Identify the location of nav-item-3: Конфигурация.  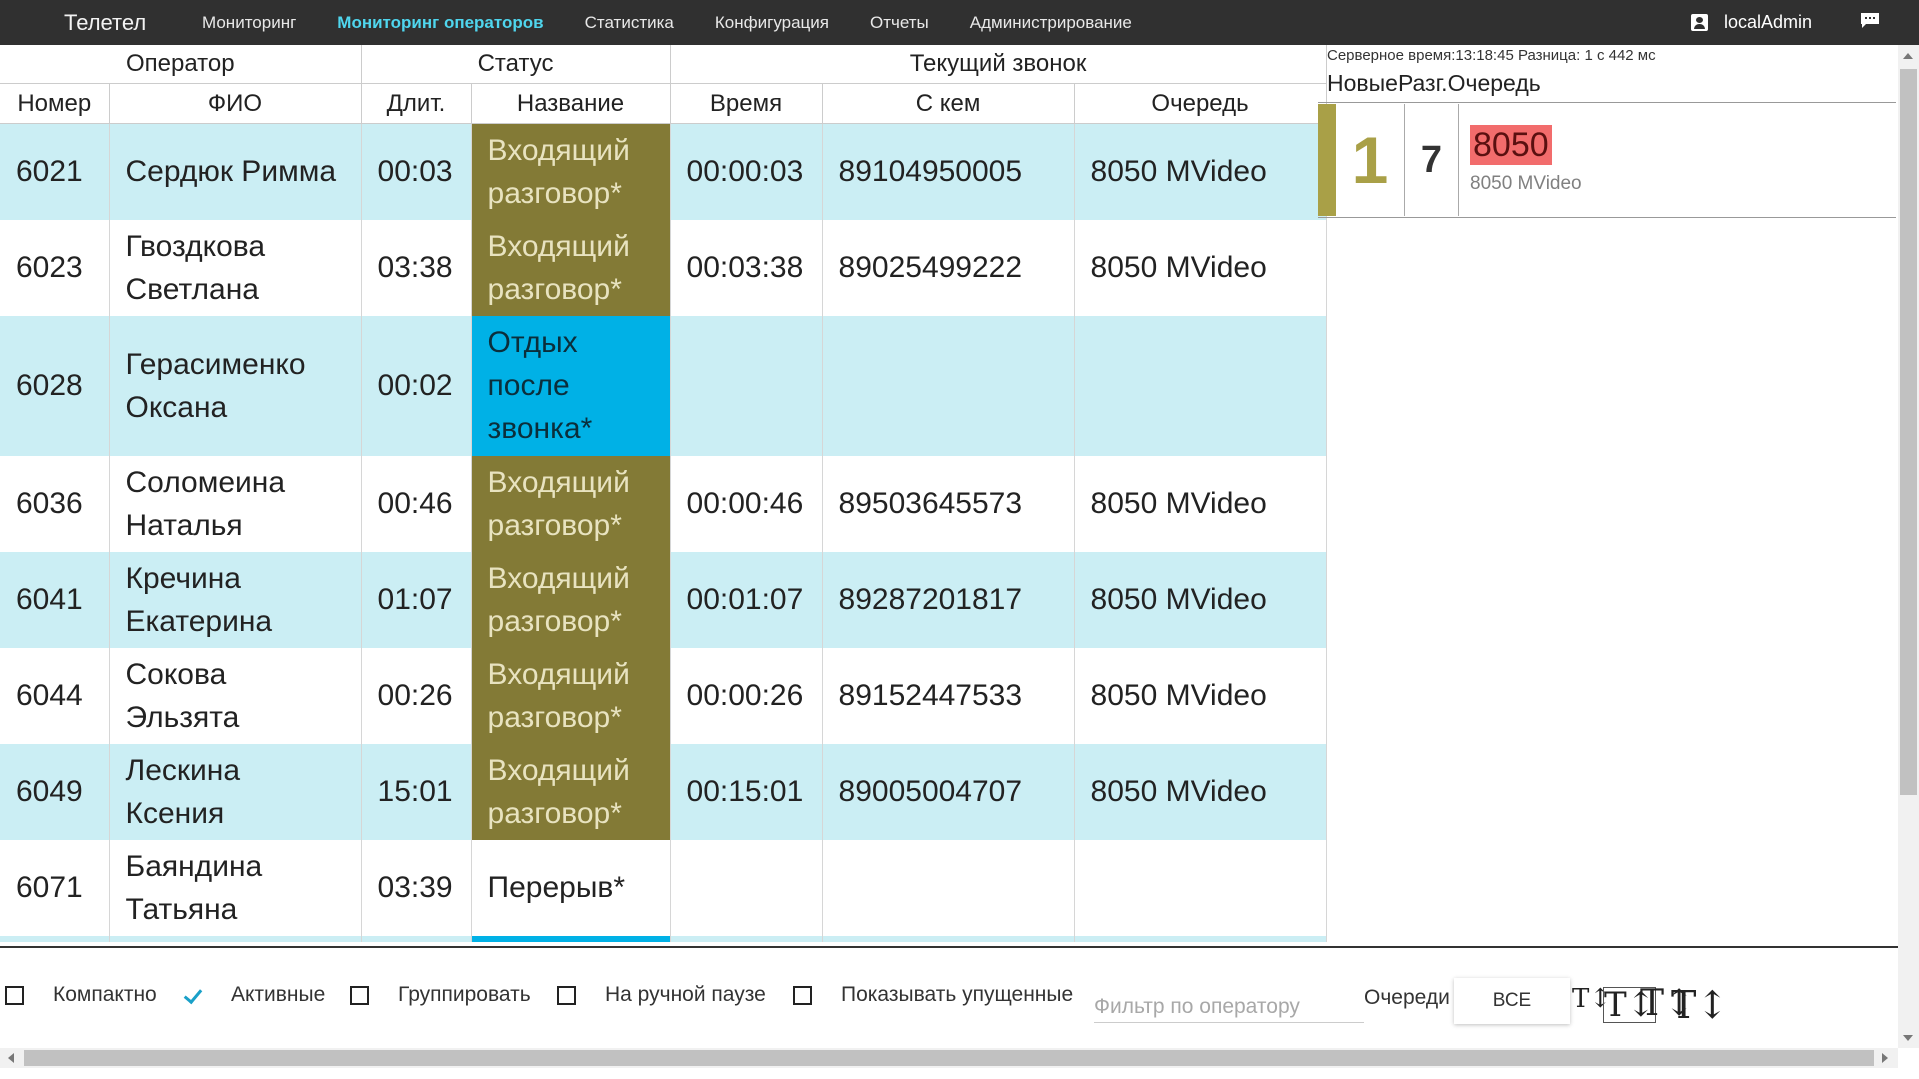
(772, 22).